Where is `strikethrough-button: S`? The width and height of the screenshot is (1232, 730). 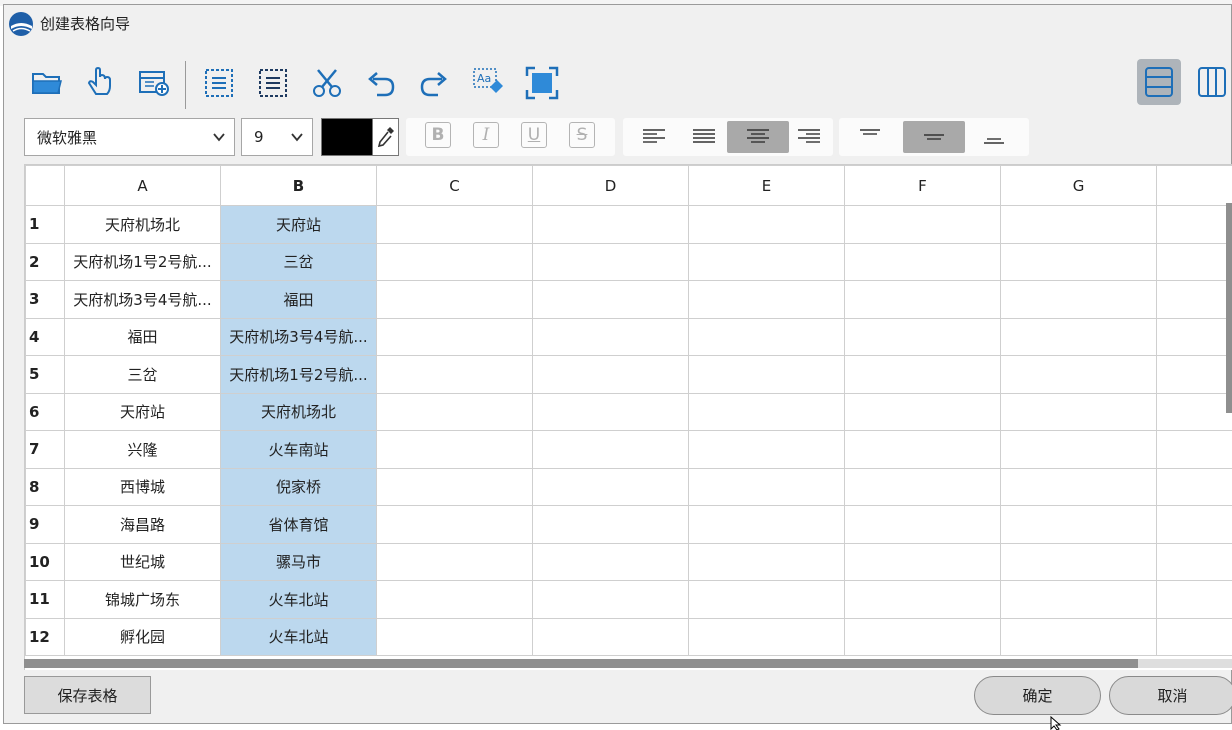 strikethrough-button: S is located at coordinates (582, 135).